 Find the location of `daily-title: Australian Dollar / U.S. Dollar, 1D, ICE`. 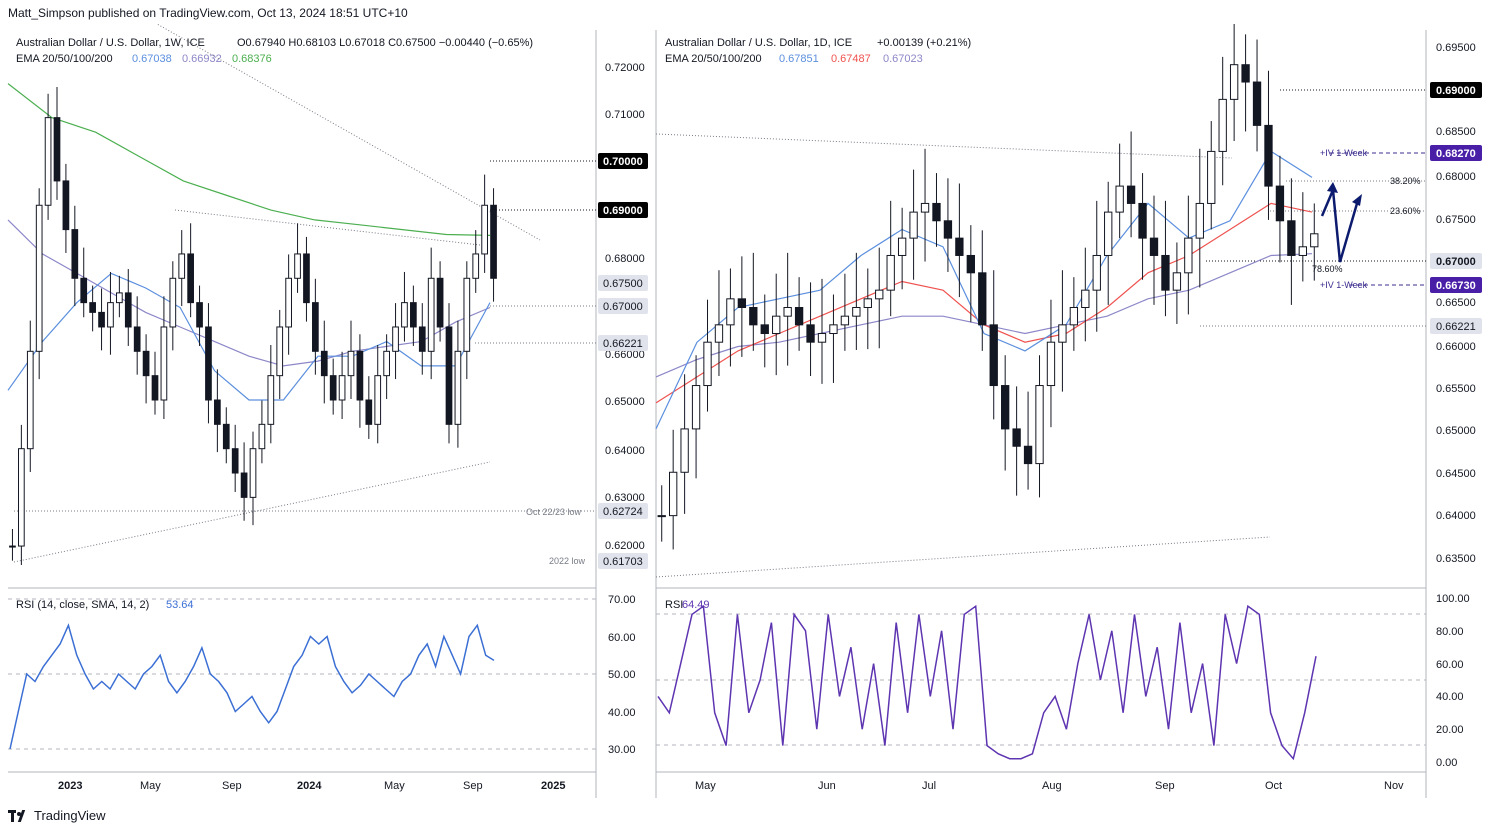

daily-title: Australian Dollar / U.S. Dollar, 1D, ICE is located at coordinates (758, 43).